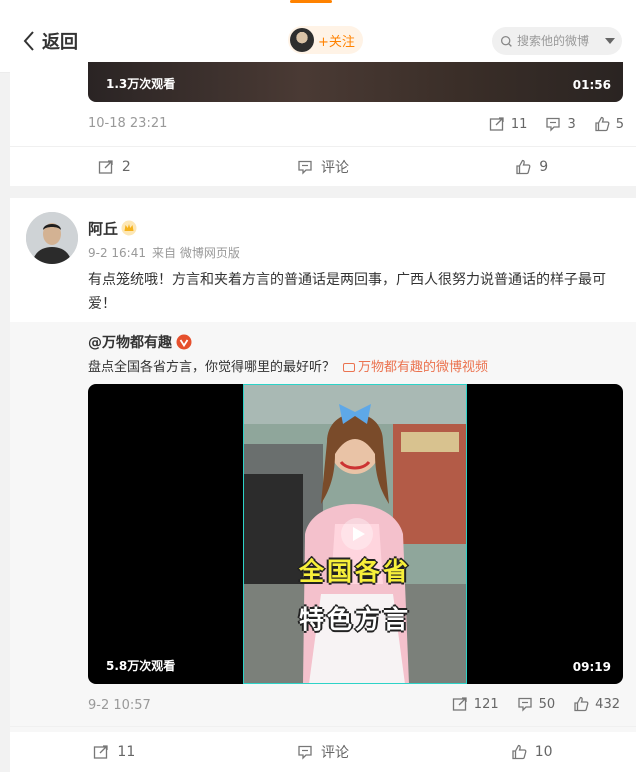 The height and width of the screenshot is (772, 636). Describe the element at coordinates (547, 704) in the screenshot. I see `comment-count: 50` at that location.